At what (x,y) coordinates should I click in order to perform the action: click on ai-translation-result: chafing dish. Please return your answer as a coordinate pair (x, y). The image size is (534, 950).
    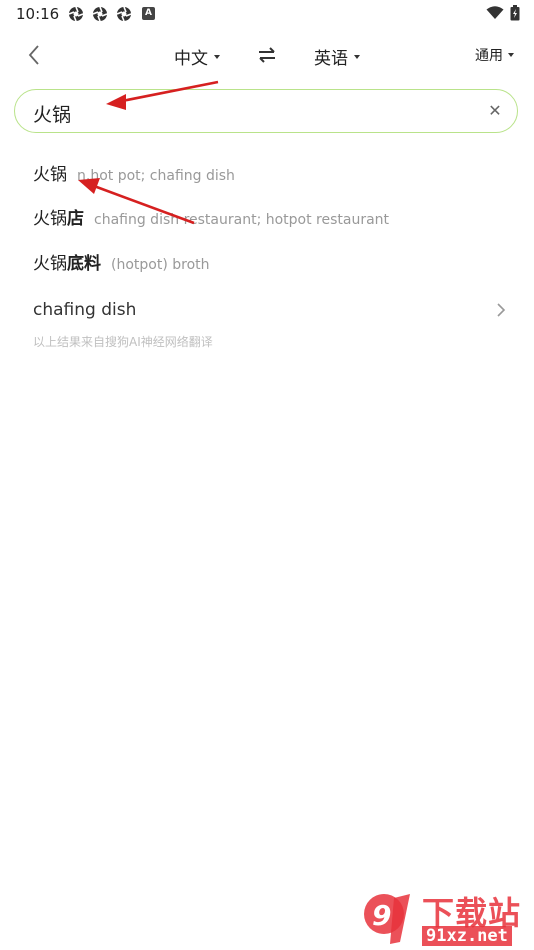
    Looking at the image, I should click on (84, 310).